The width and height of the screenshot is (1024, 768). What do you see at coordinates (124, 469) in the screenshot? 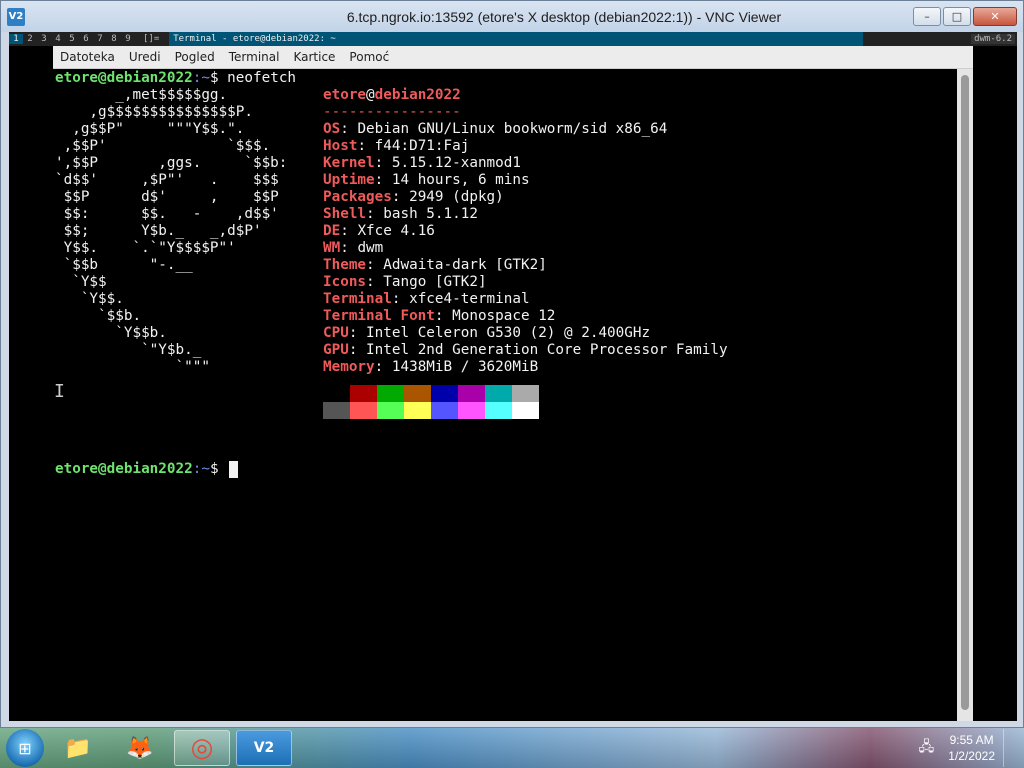
I see `prompt-user: etore@debian2022` at bounding box center [124, 469].